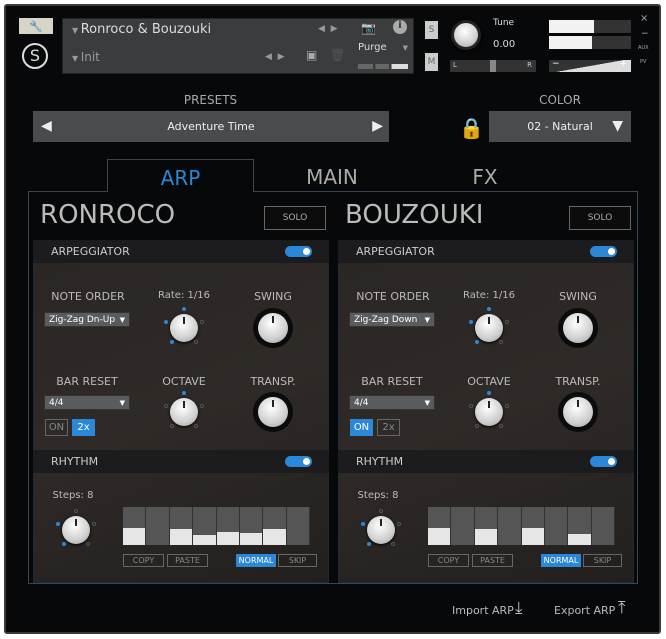 The width and height of the screenshot is (666, 639). I want to click on tab-fx: FX, so click(485, 177).